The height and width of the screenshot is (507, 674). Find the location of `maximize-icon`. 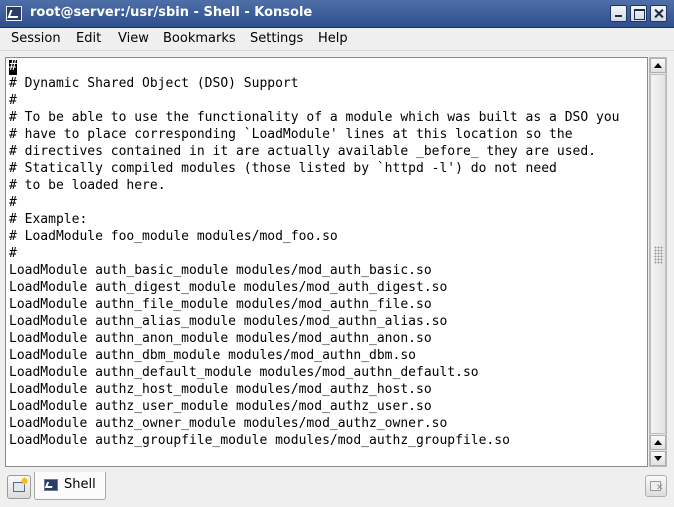

maximize-icon is located at coordinates (638, 13).